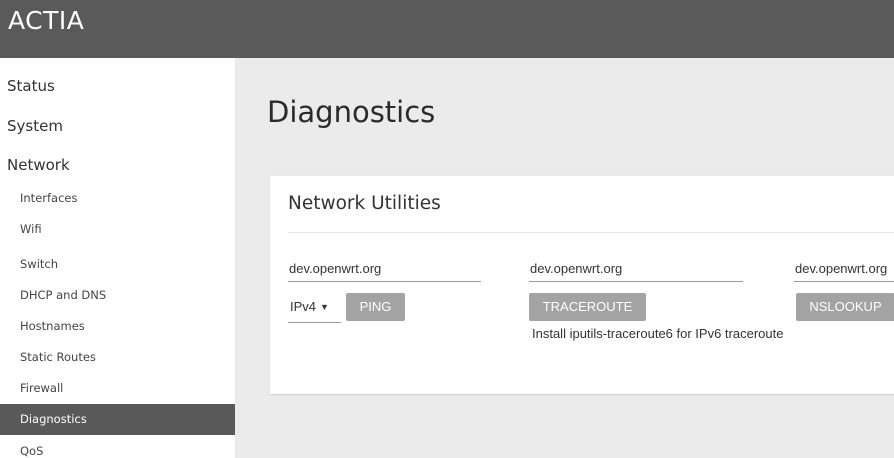  I want to click on nslookup-button: NSLOOKUP, so click(845, 307).